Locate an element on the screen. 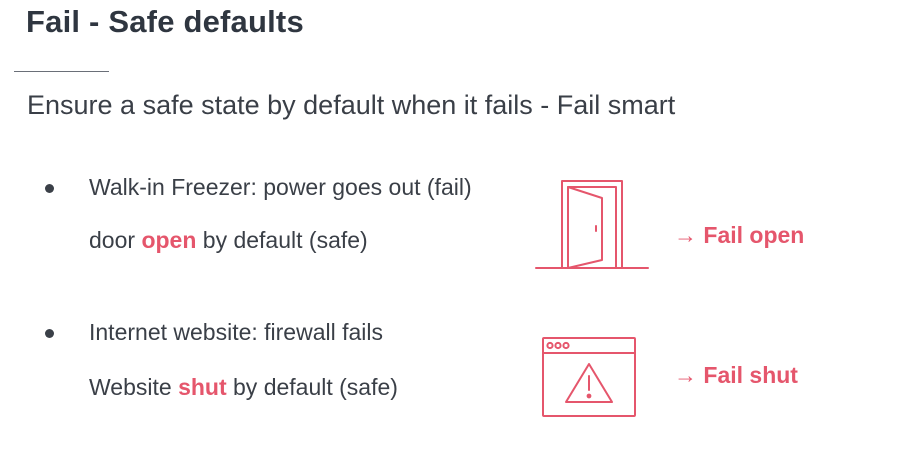 The image size is (910, 458). item-line-1: Walk-in Freezer: power goes out (fail) is located at coordinates (280, 187).